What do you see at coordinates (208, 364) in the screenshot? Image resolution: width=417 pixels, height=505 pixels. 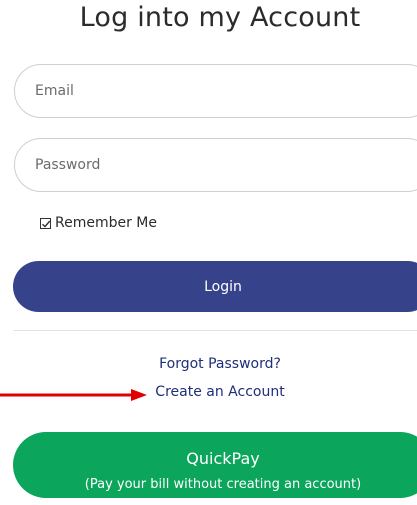 I see `forgot-password-link: Forgot Password?` at bounding box center [208, 364].